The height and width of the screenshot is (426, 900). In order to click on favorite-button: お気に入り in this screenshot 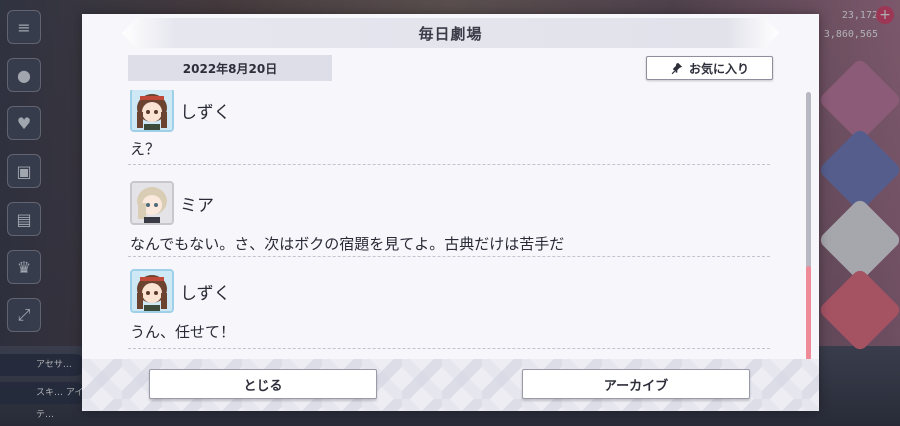, I will do `click(709, 68)`.